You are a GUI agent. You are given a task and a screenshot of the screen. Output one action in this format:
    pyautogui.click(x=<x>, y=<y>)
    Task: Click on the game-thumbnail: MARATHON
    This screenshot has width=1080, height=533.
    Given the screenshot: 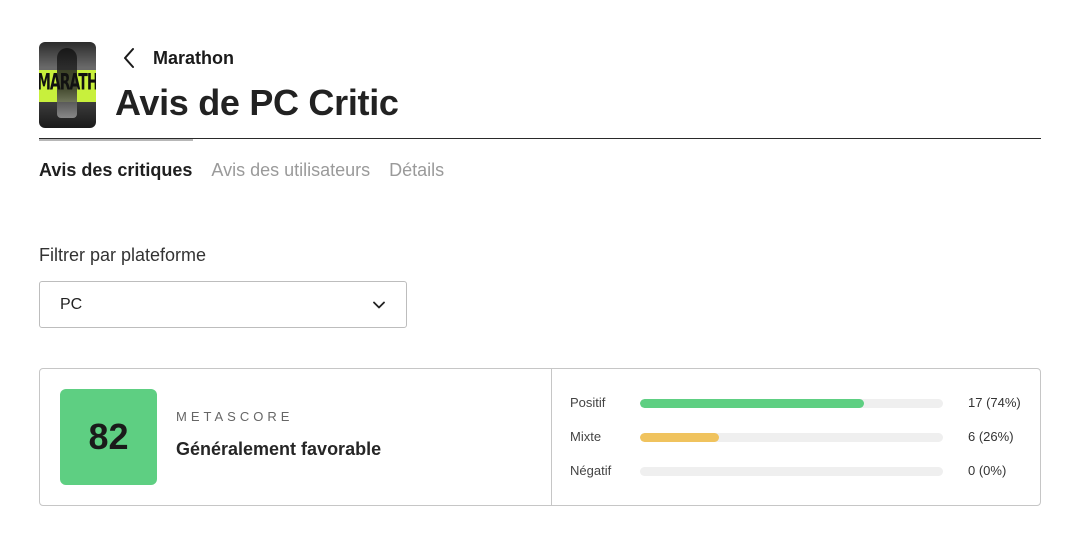 What is the action you would take?
    pyautogui.click(x=67, y=85)
    